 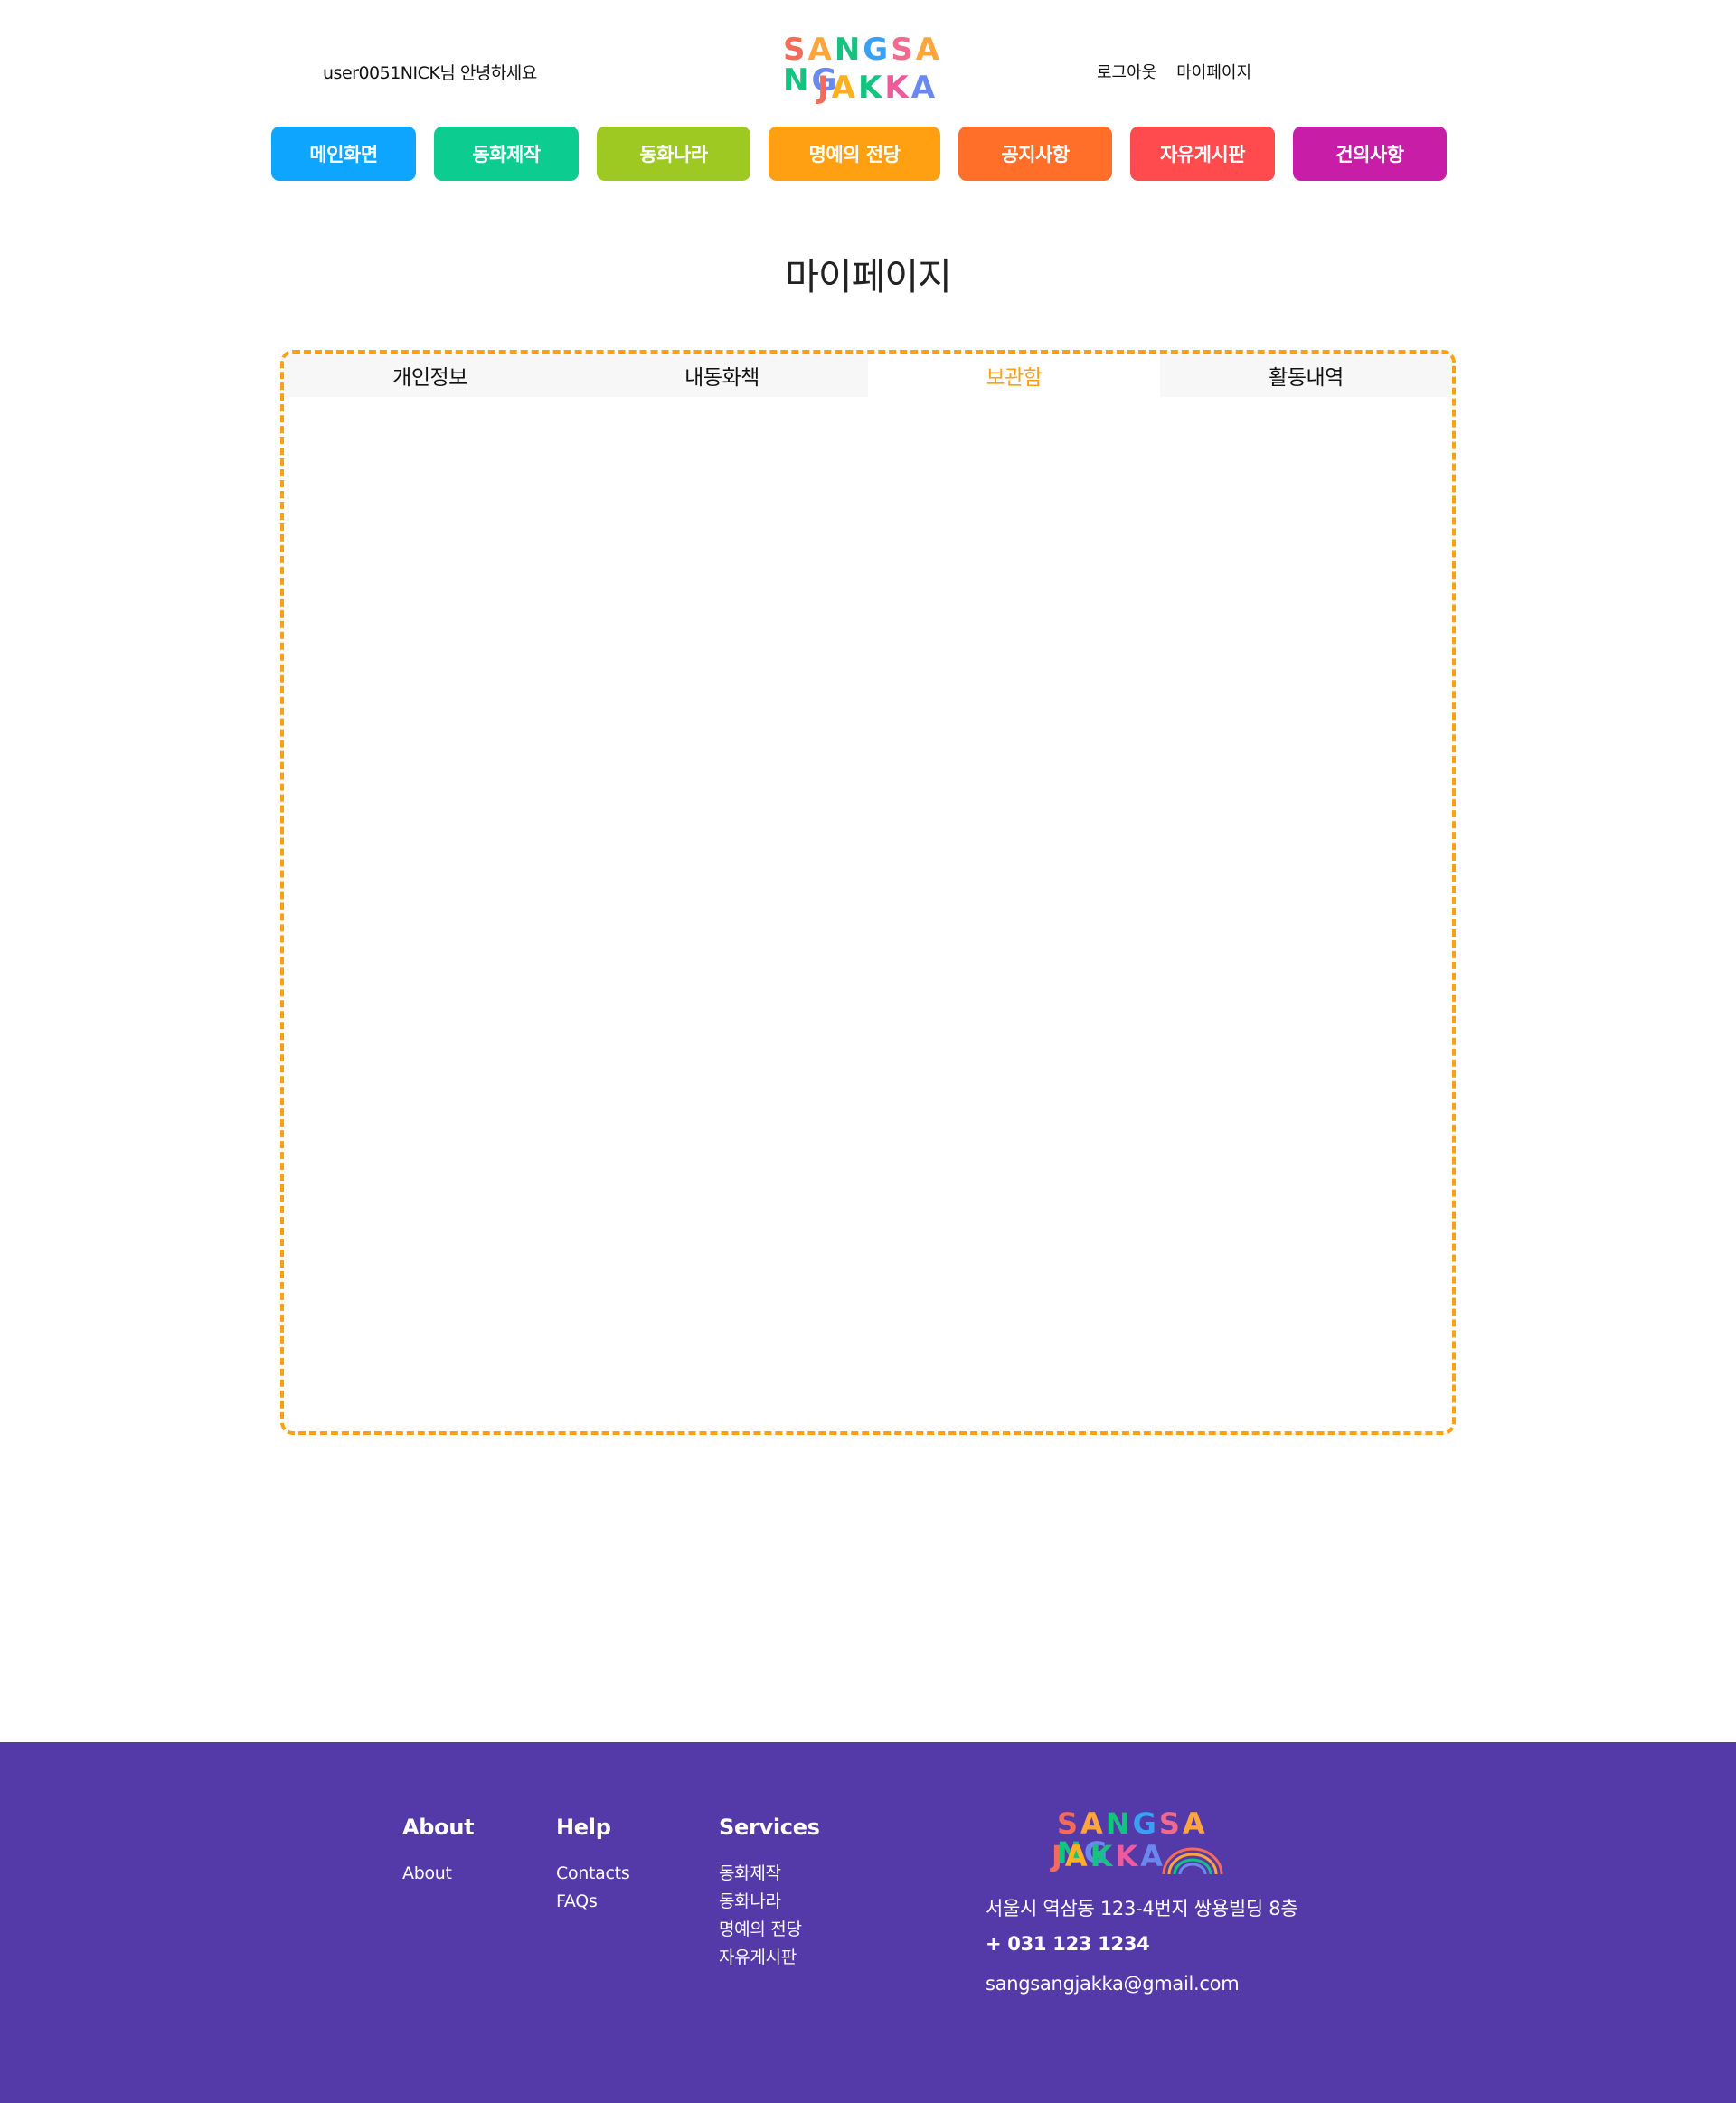 What do you see at coordinates (1126, 72) in the screenshot?
I see `logout-link: 로그아웃` at bounding box center [1126, 72].